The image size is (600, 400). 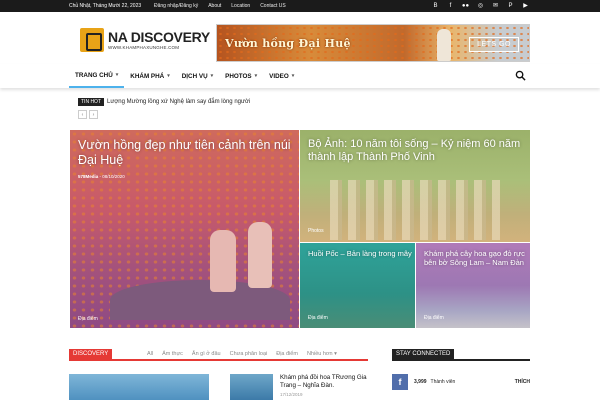 I want to click on lets-go-button: LETS GO, so click(x=494, y=44).